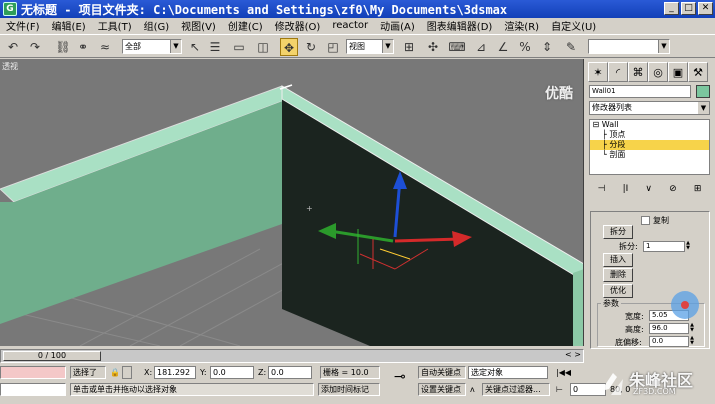 The width and height of the screenshot is (715, 404). Describe the element at coordinates (127, 372) in the screenshot. I see `absolute-mode-icon` at that location.